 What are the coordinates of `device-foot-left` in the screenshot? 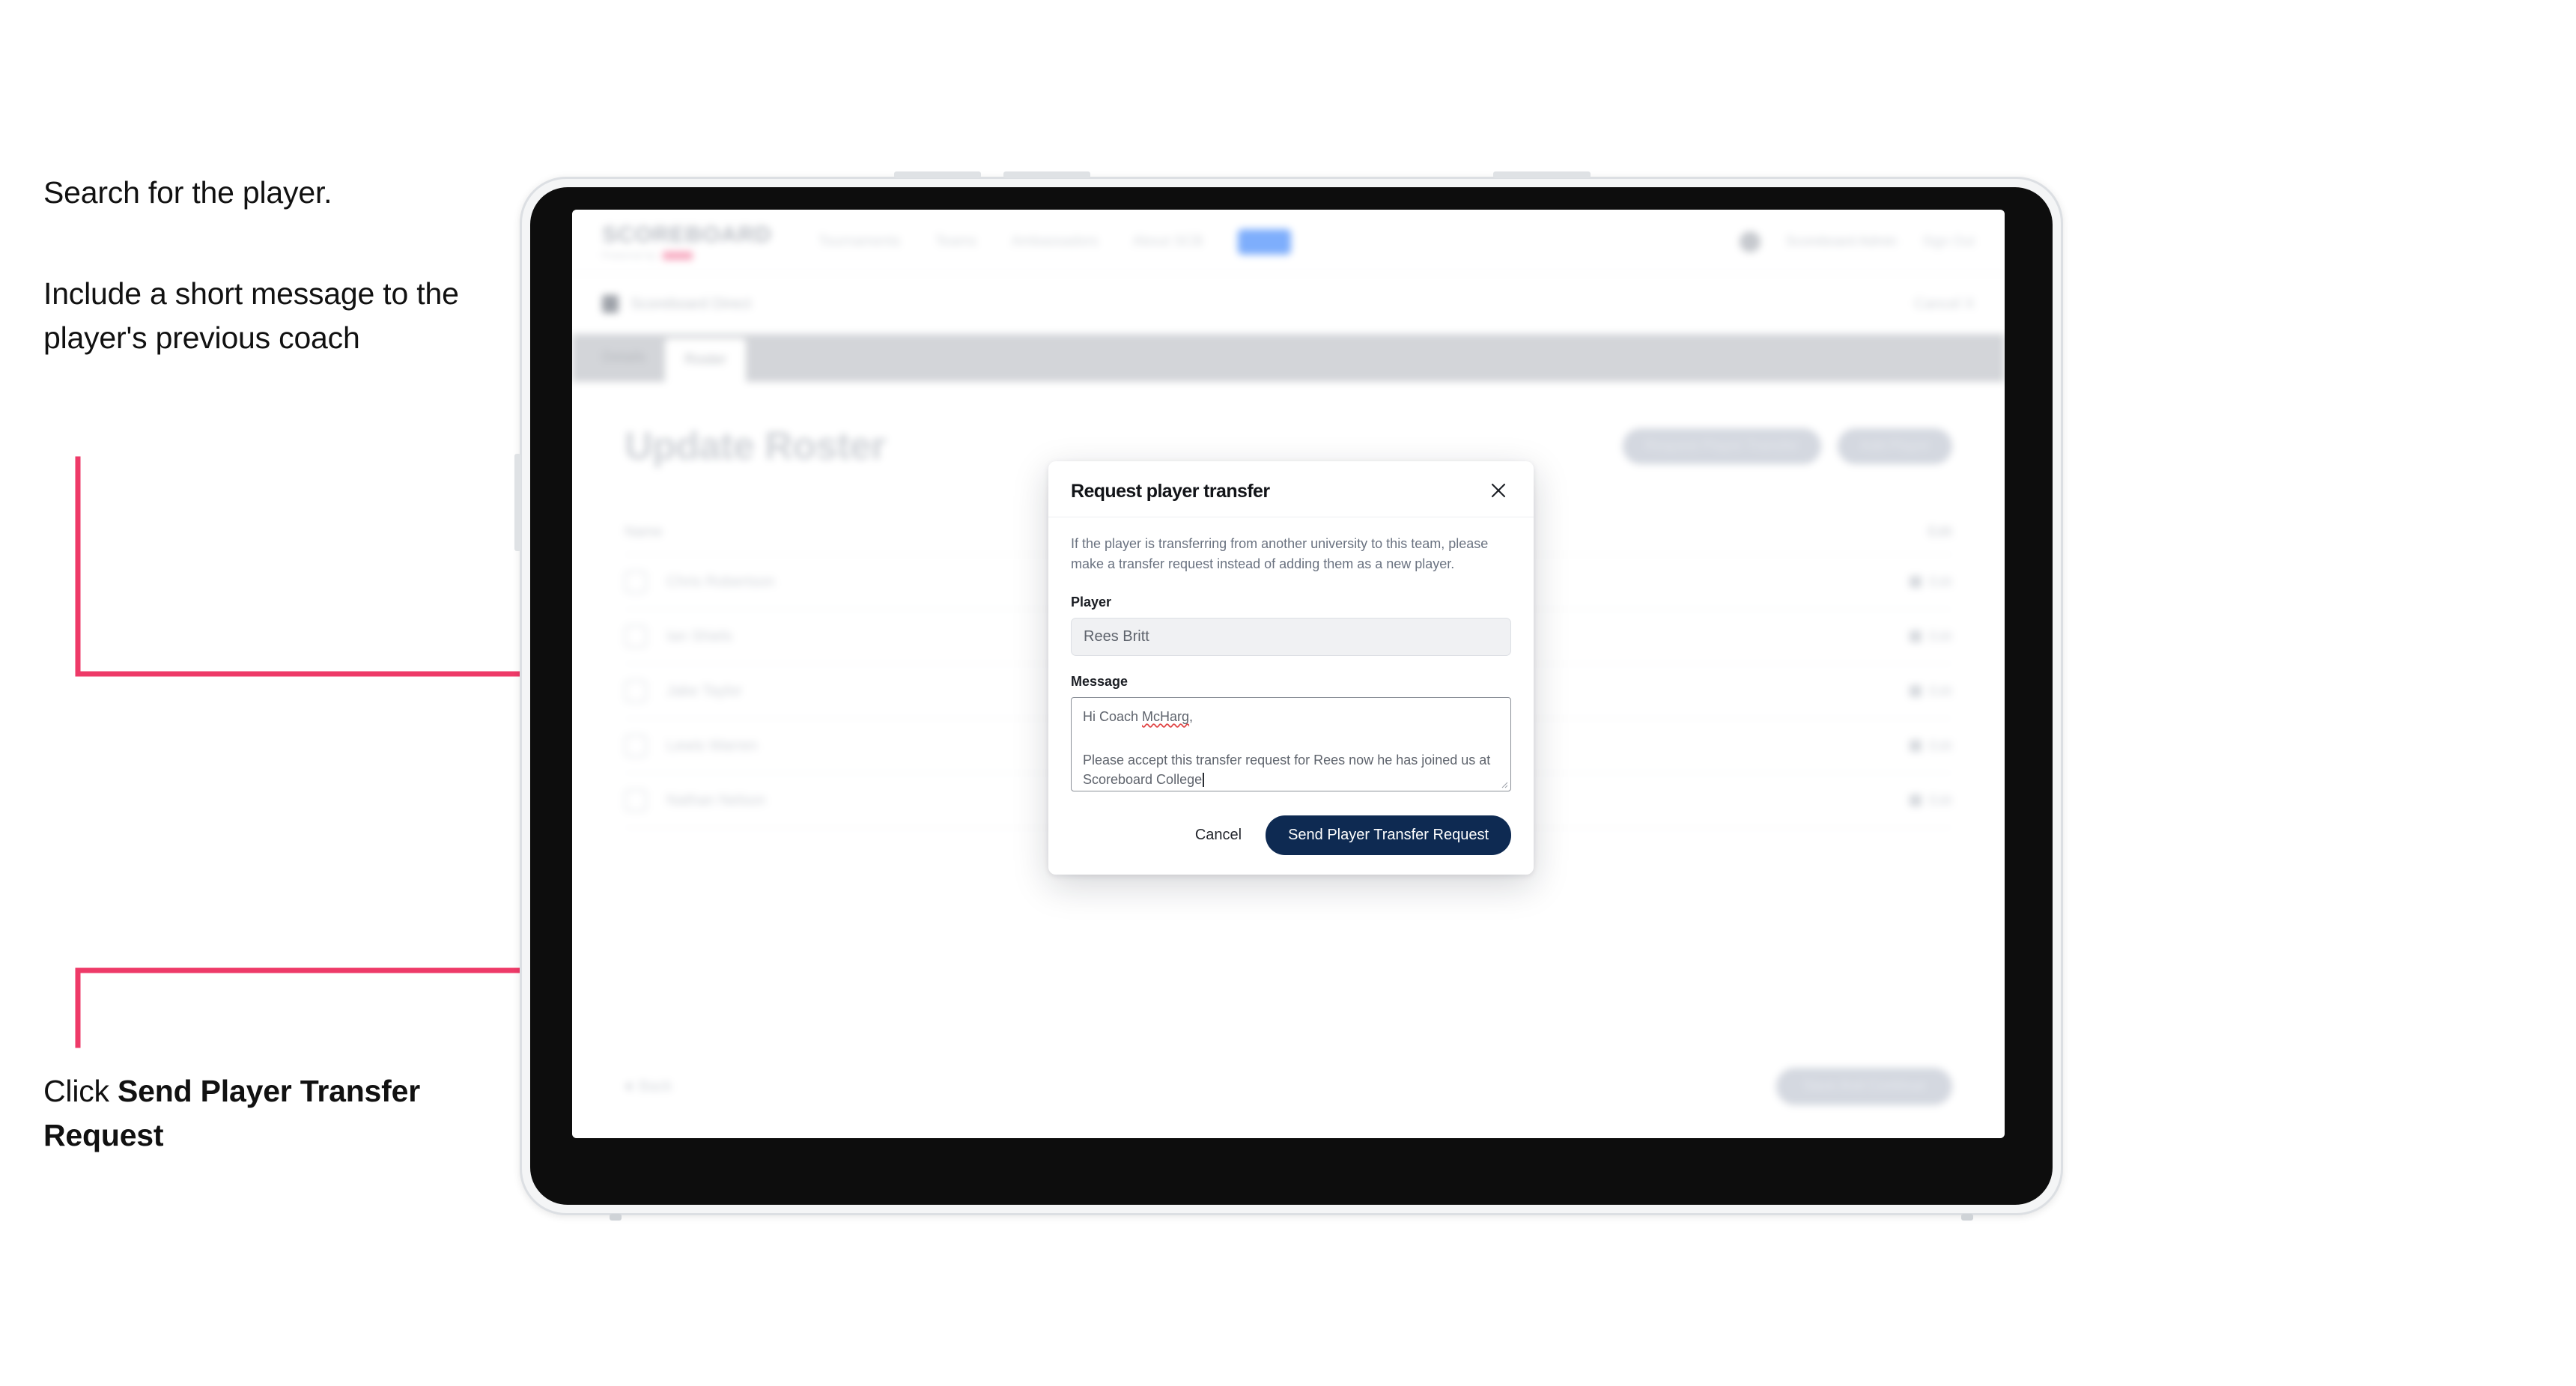 It's located at (616, 1218).